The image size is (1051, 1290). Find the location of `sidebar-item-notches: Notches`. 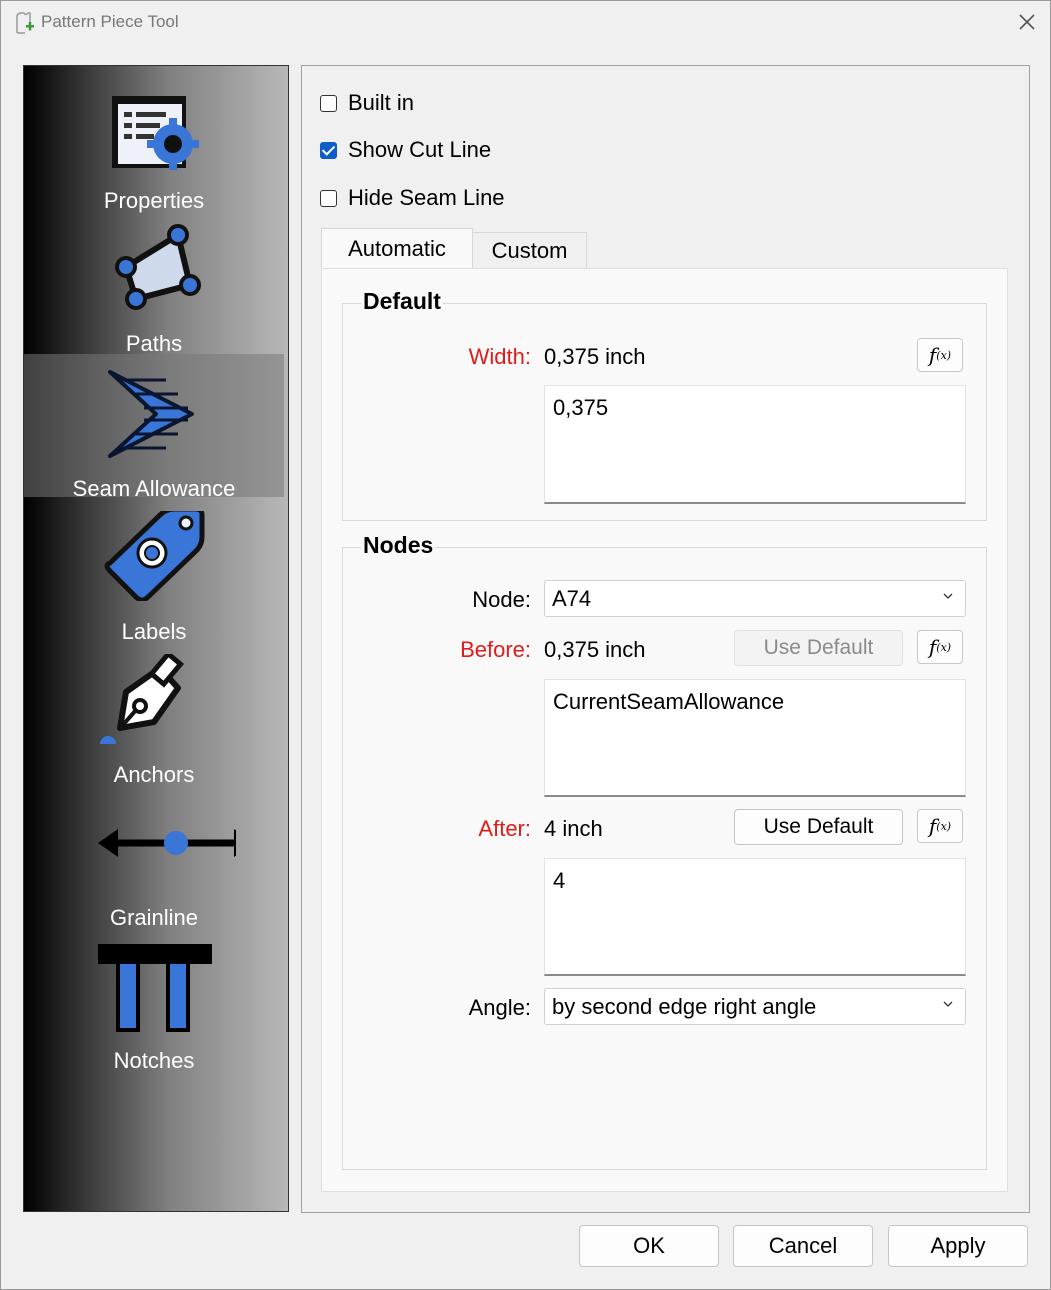

sidebar-item-notches: Notches is located at coordinates (156, 999).